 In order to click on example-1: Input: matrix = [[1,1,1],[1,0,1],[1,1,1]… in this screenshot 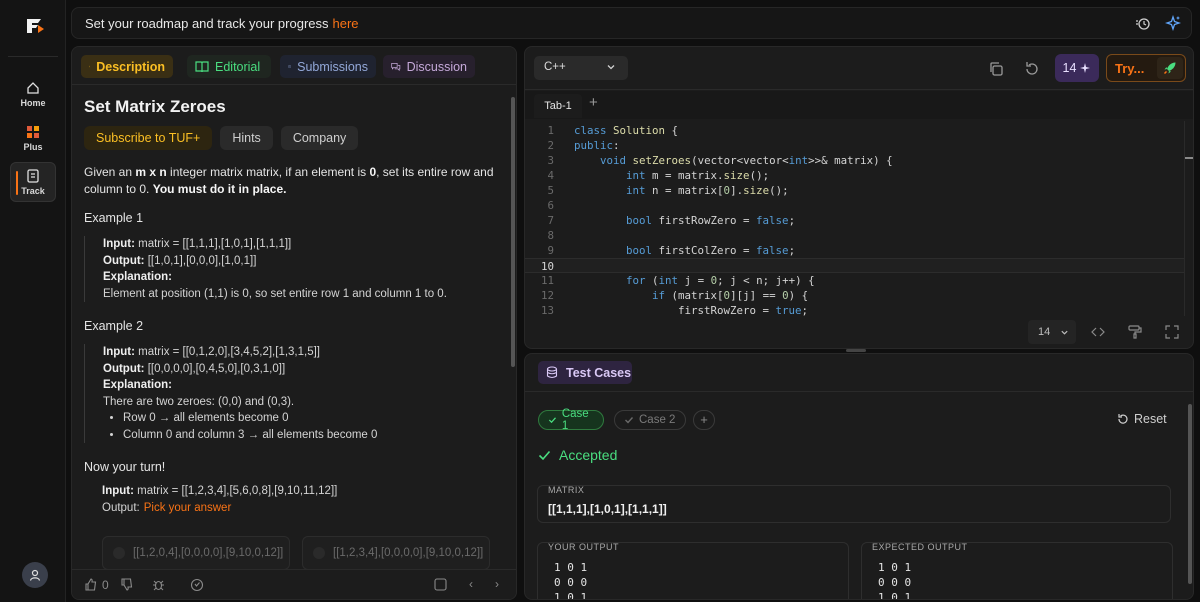, I will do `click(291, 269)`.